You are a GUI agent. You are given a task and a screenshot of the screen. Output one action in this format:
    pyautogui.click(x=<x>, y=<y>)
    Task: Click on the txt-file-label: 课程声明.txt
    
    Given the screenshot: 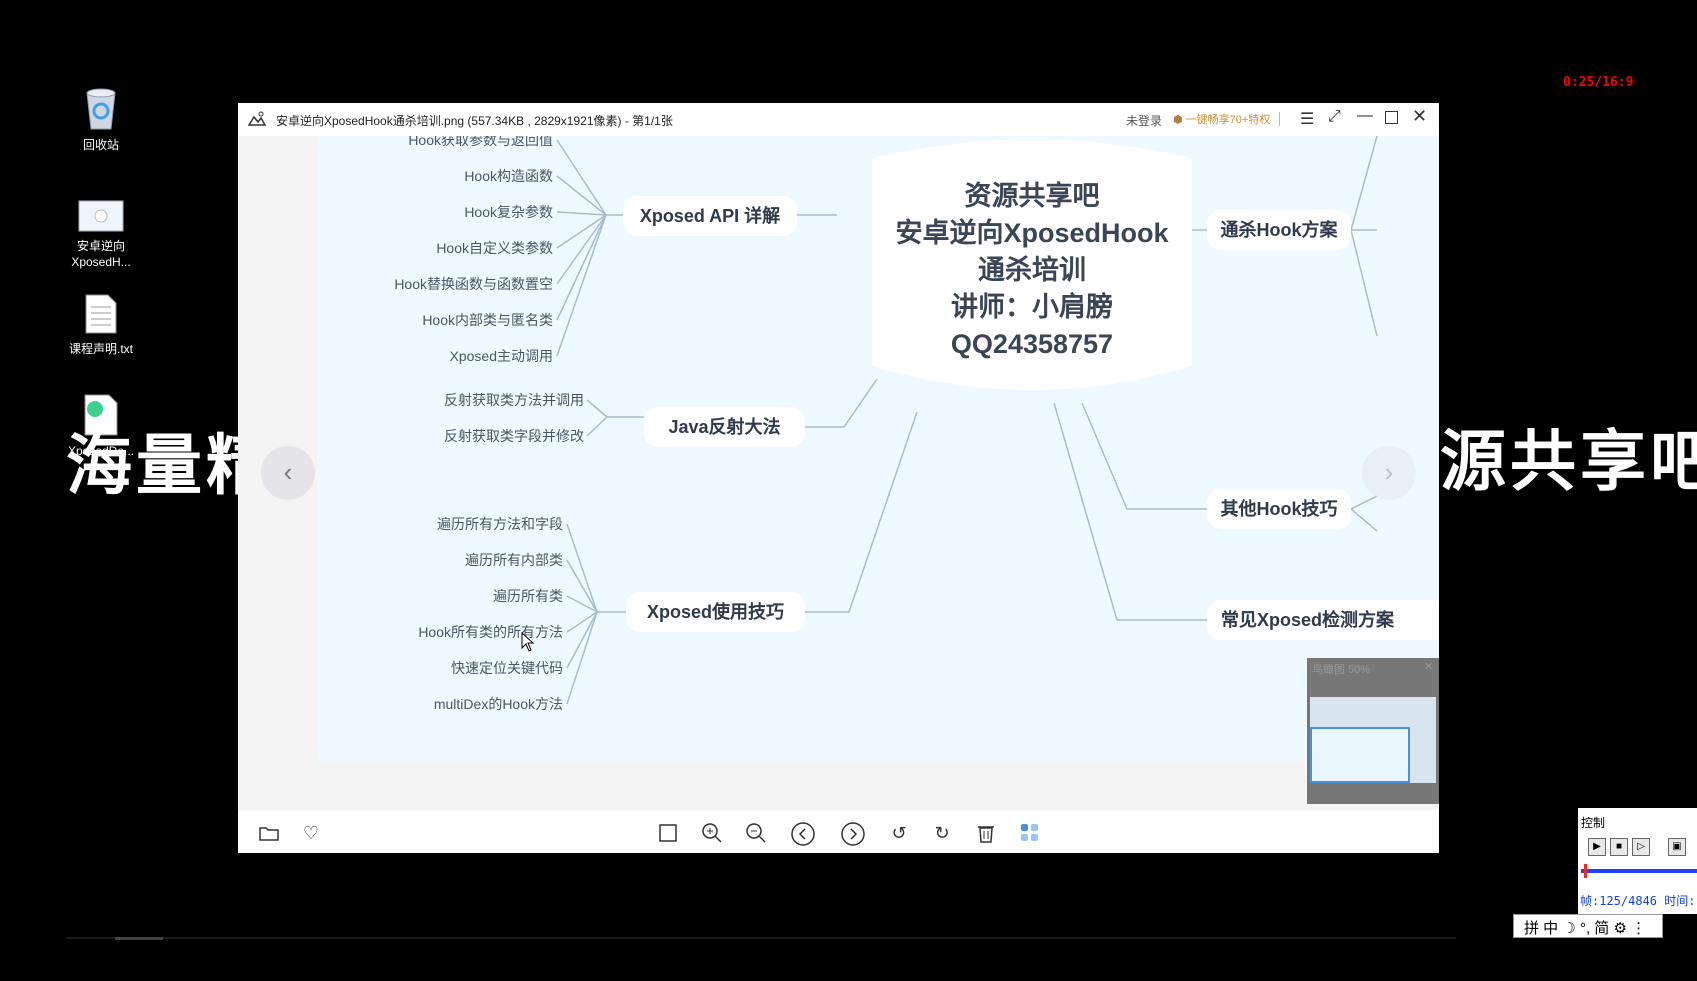 What is the action you would take?
    pyautogui.click(x=100, y=349)
    